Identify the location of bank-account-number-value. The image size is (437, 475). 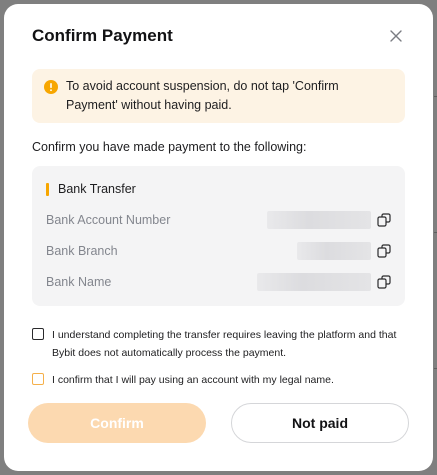
(329, 219).